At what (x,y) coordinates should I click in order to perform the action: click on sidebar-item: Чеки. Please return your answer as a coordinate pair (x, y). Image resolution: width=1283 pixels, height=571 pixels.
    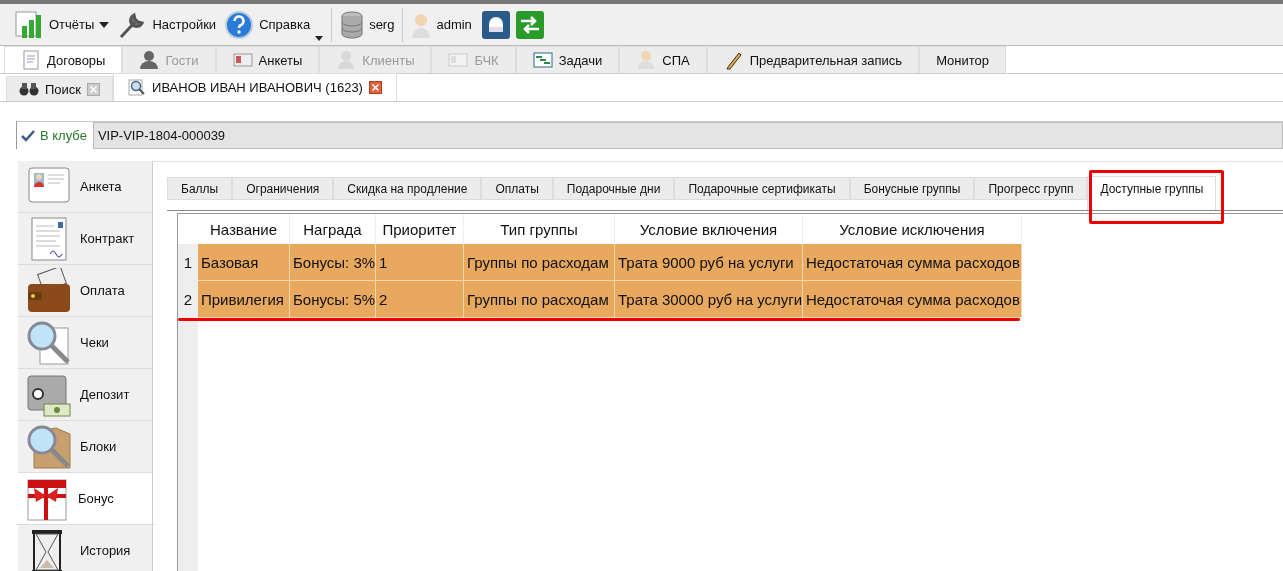
    Looking at the image, I should click on (85, 343).